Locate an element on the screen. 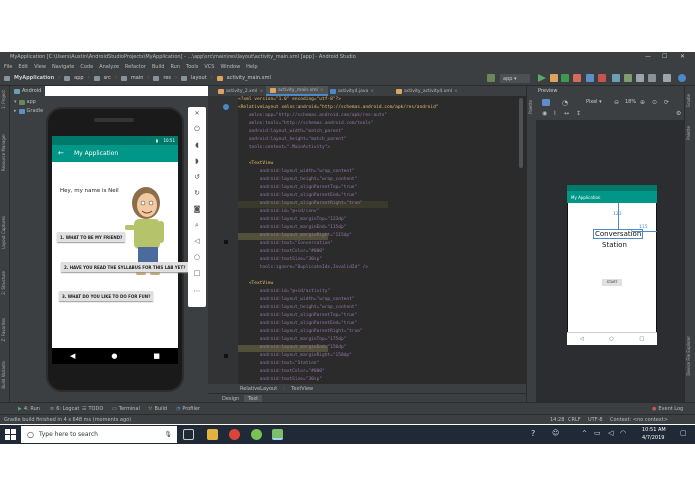  eye-icon: ◉ is located at coordinates (544, 113).